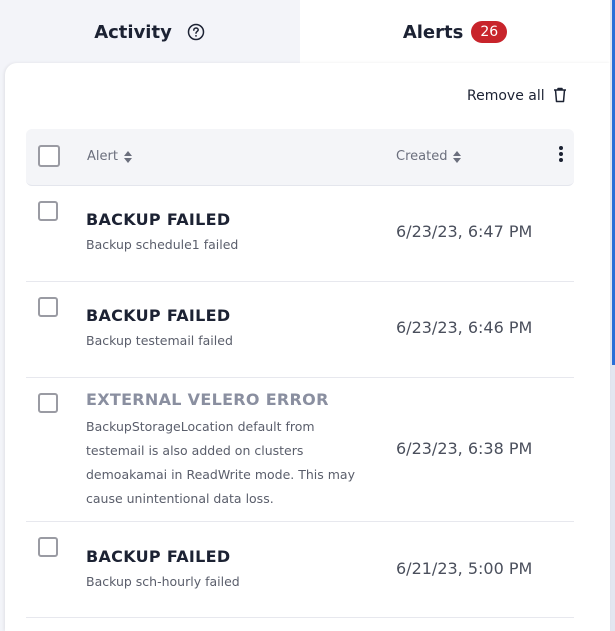 Image resolution: width=615 pixels, height=631 pixels. I want to click on table-header: Alert Created, so click(300, 157).